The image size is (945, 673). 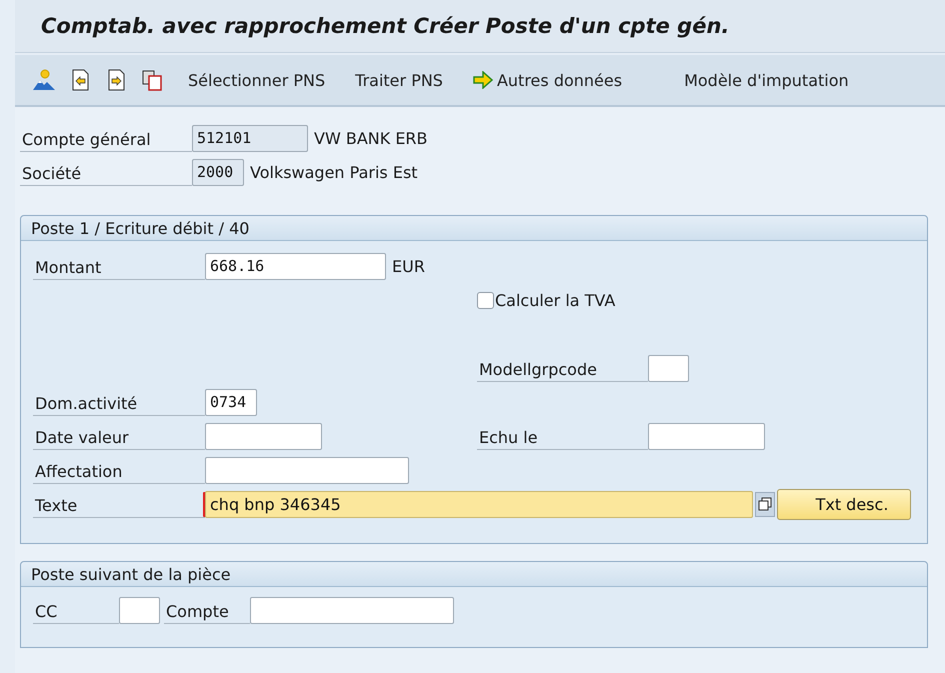 What do you see at coordinates (482, 80) in the screenshot?
I see `arrow-icon` at bounding box center [482, 80].